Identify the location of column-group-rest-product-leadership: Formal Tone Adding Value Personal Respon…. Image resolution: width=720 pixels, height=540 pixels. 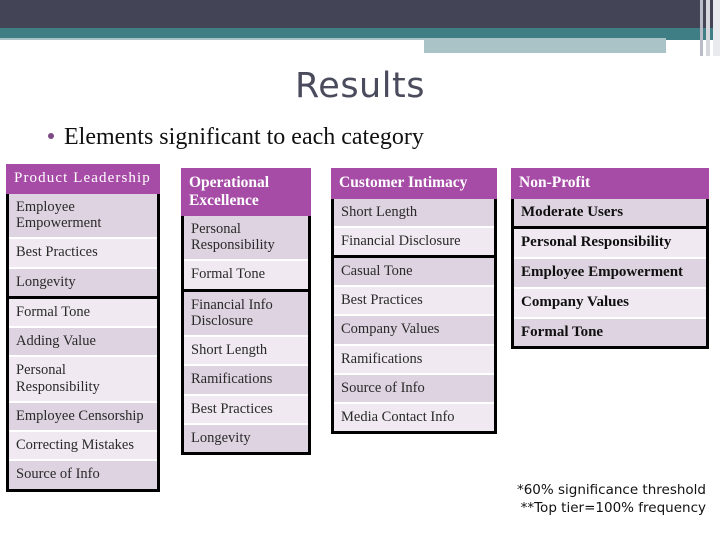
(83, 395).